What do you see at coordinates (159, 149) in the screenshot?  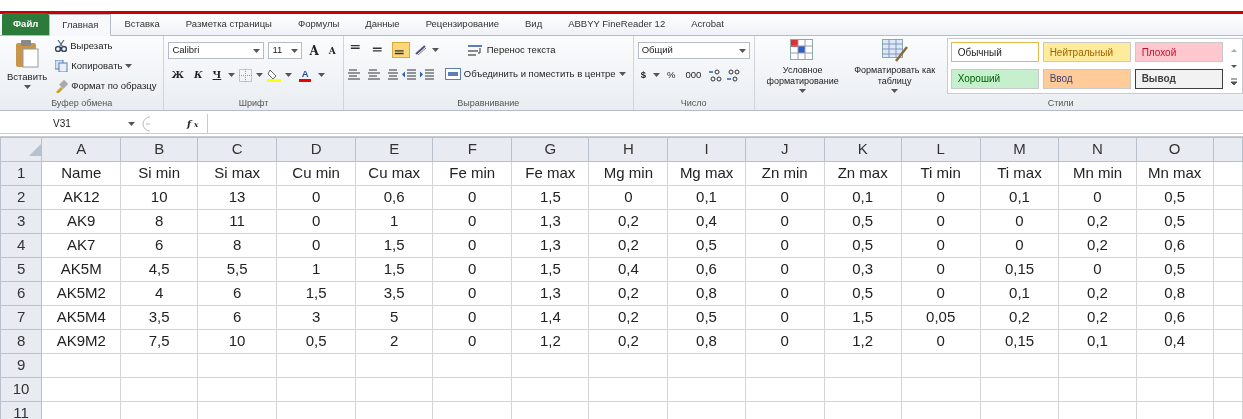 I see `column-header: B` at bounding box center [159, 149].